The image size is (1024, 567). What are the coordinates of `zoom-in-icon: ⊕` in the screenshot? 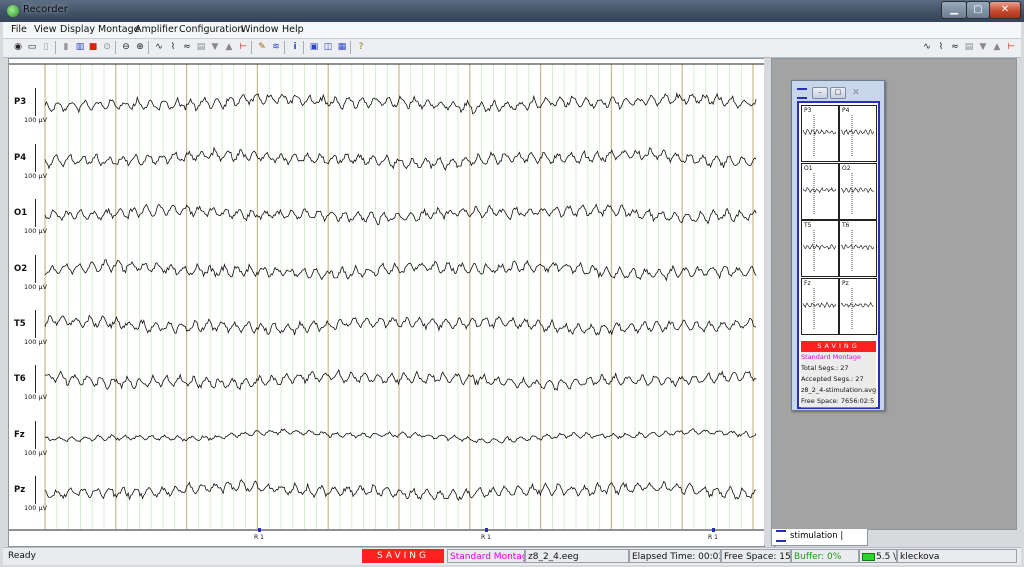 It's located at (140, 47).